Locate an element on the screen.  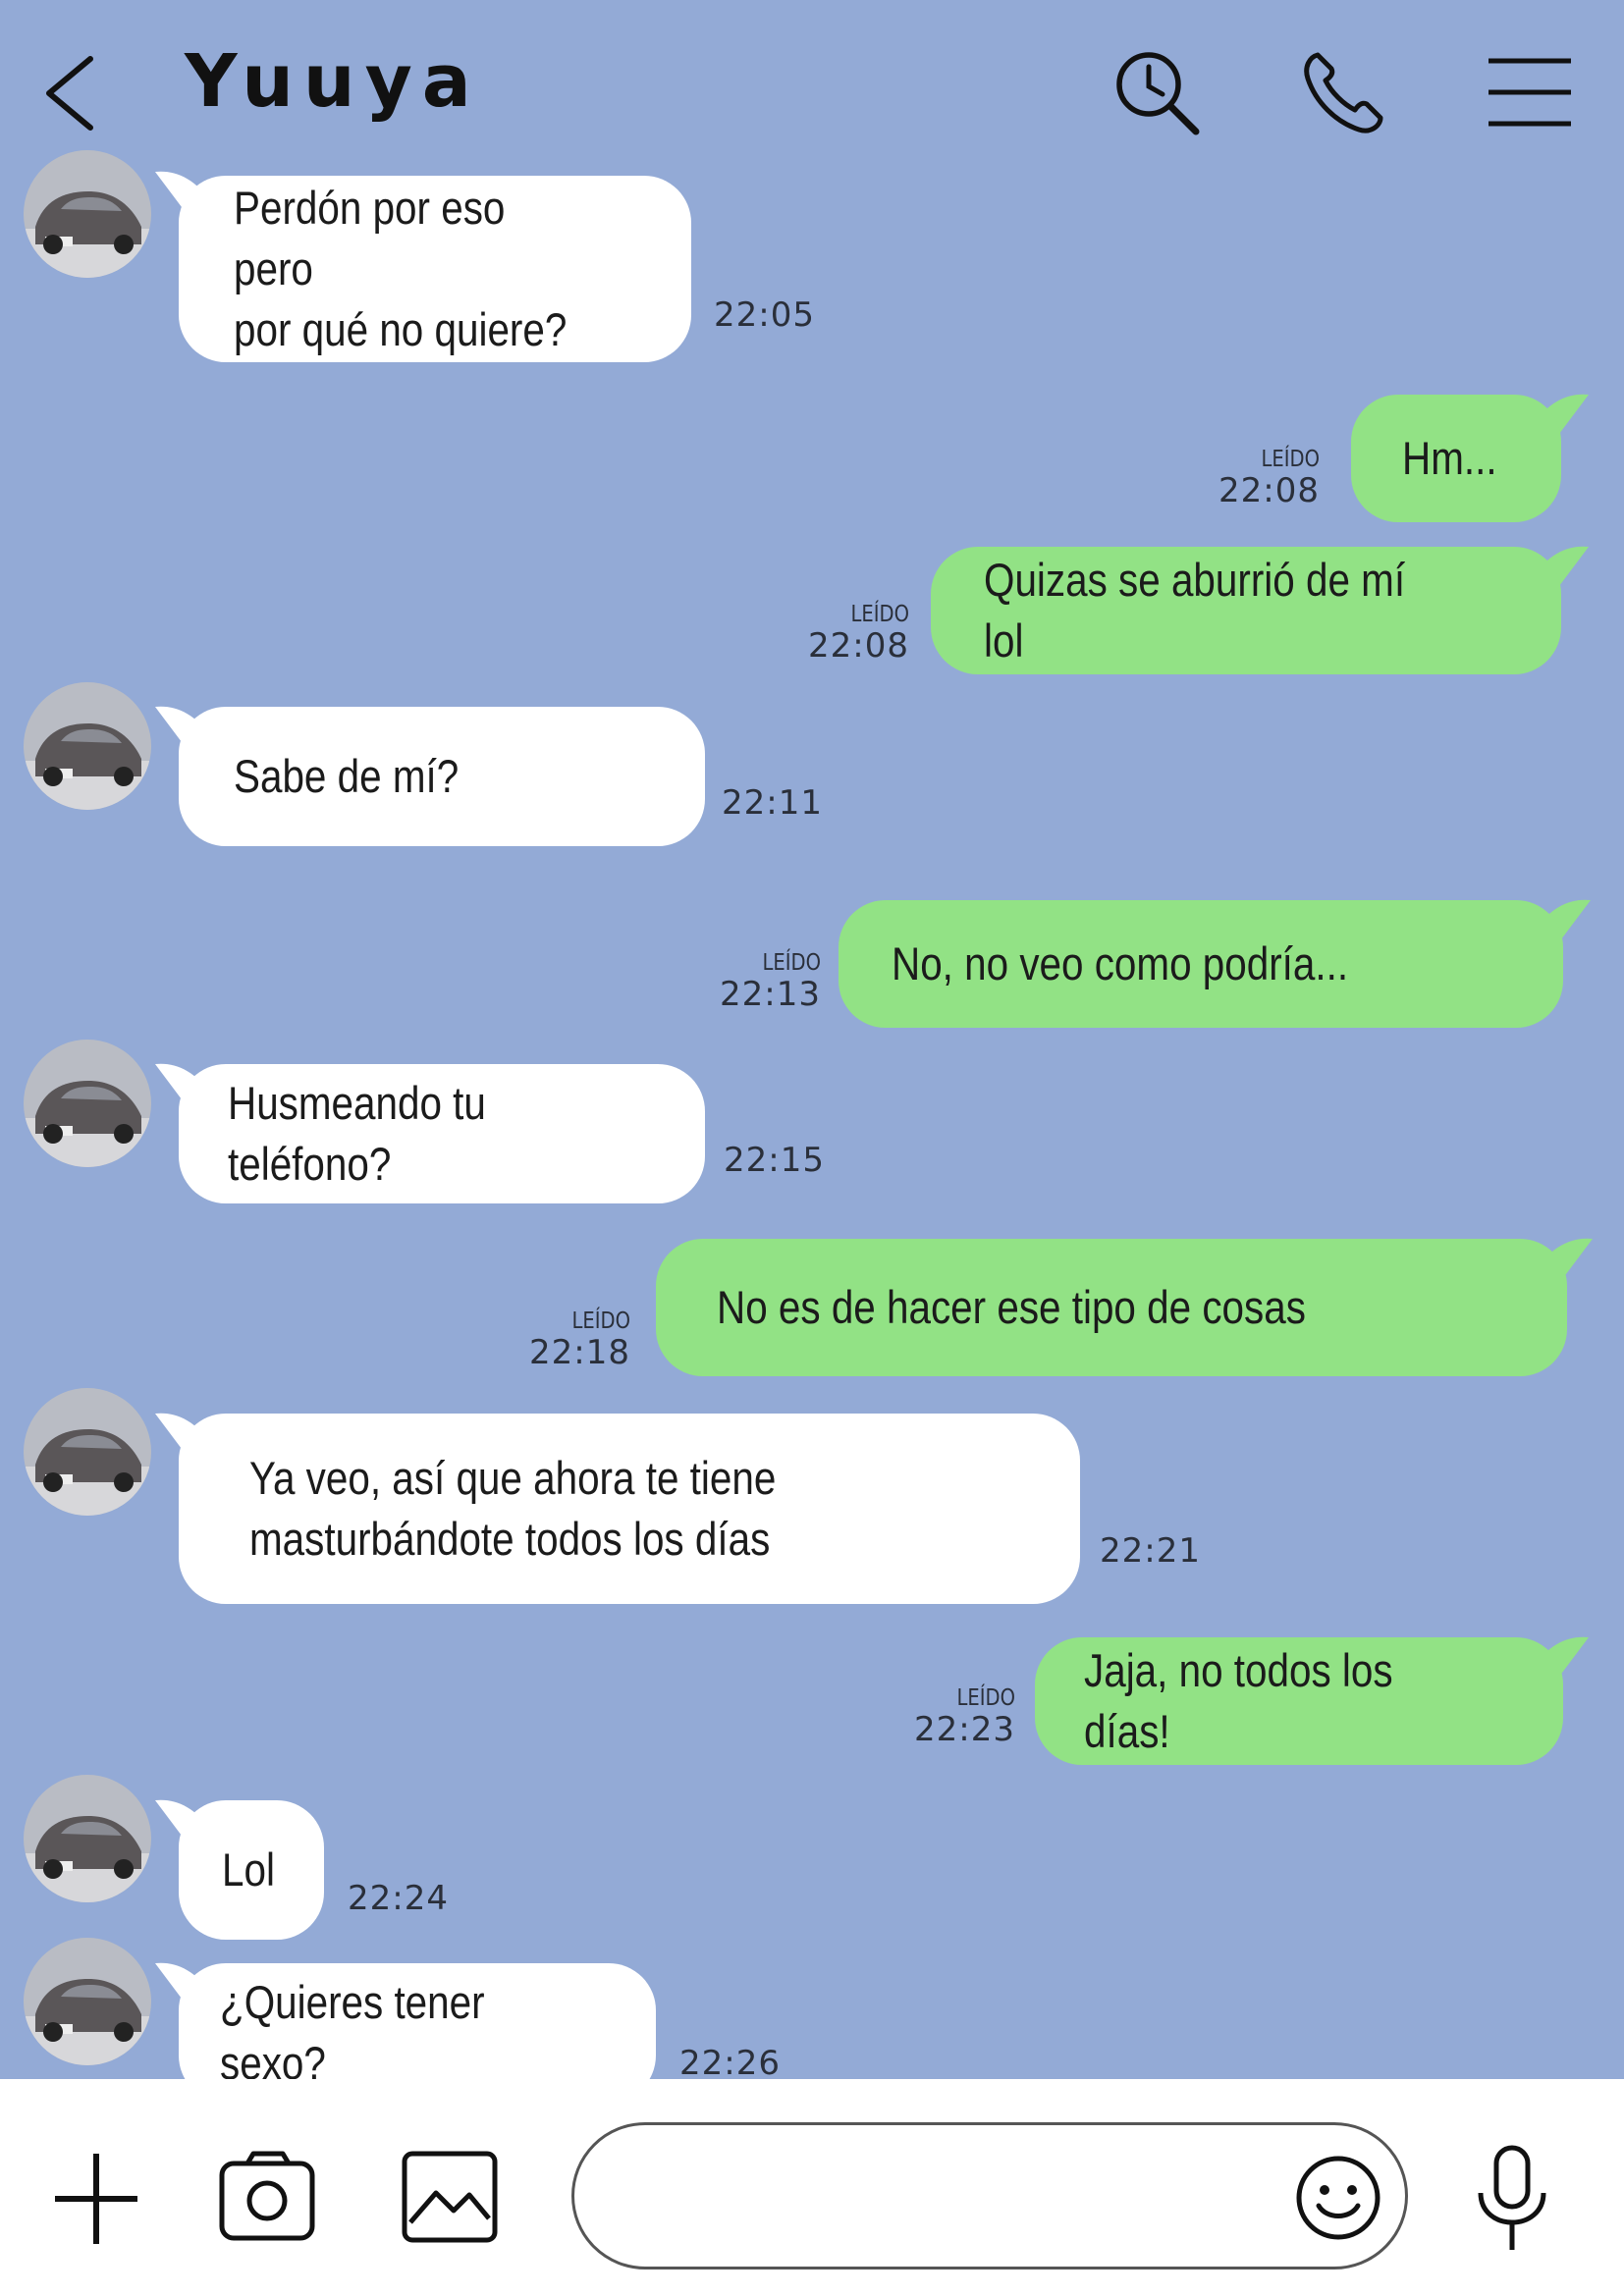
message-time: 22:11 is located at coordinates (772, 803).